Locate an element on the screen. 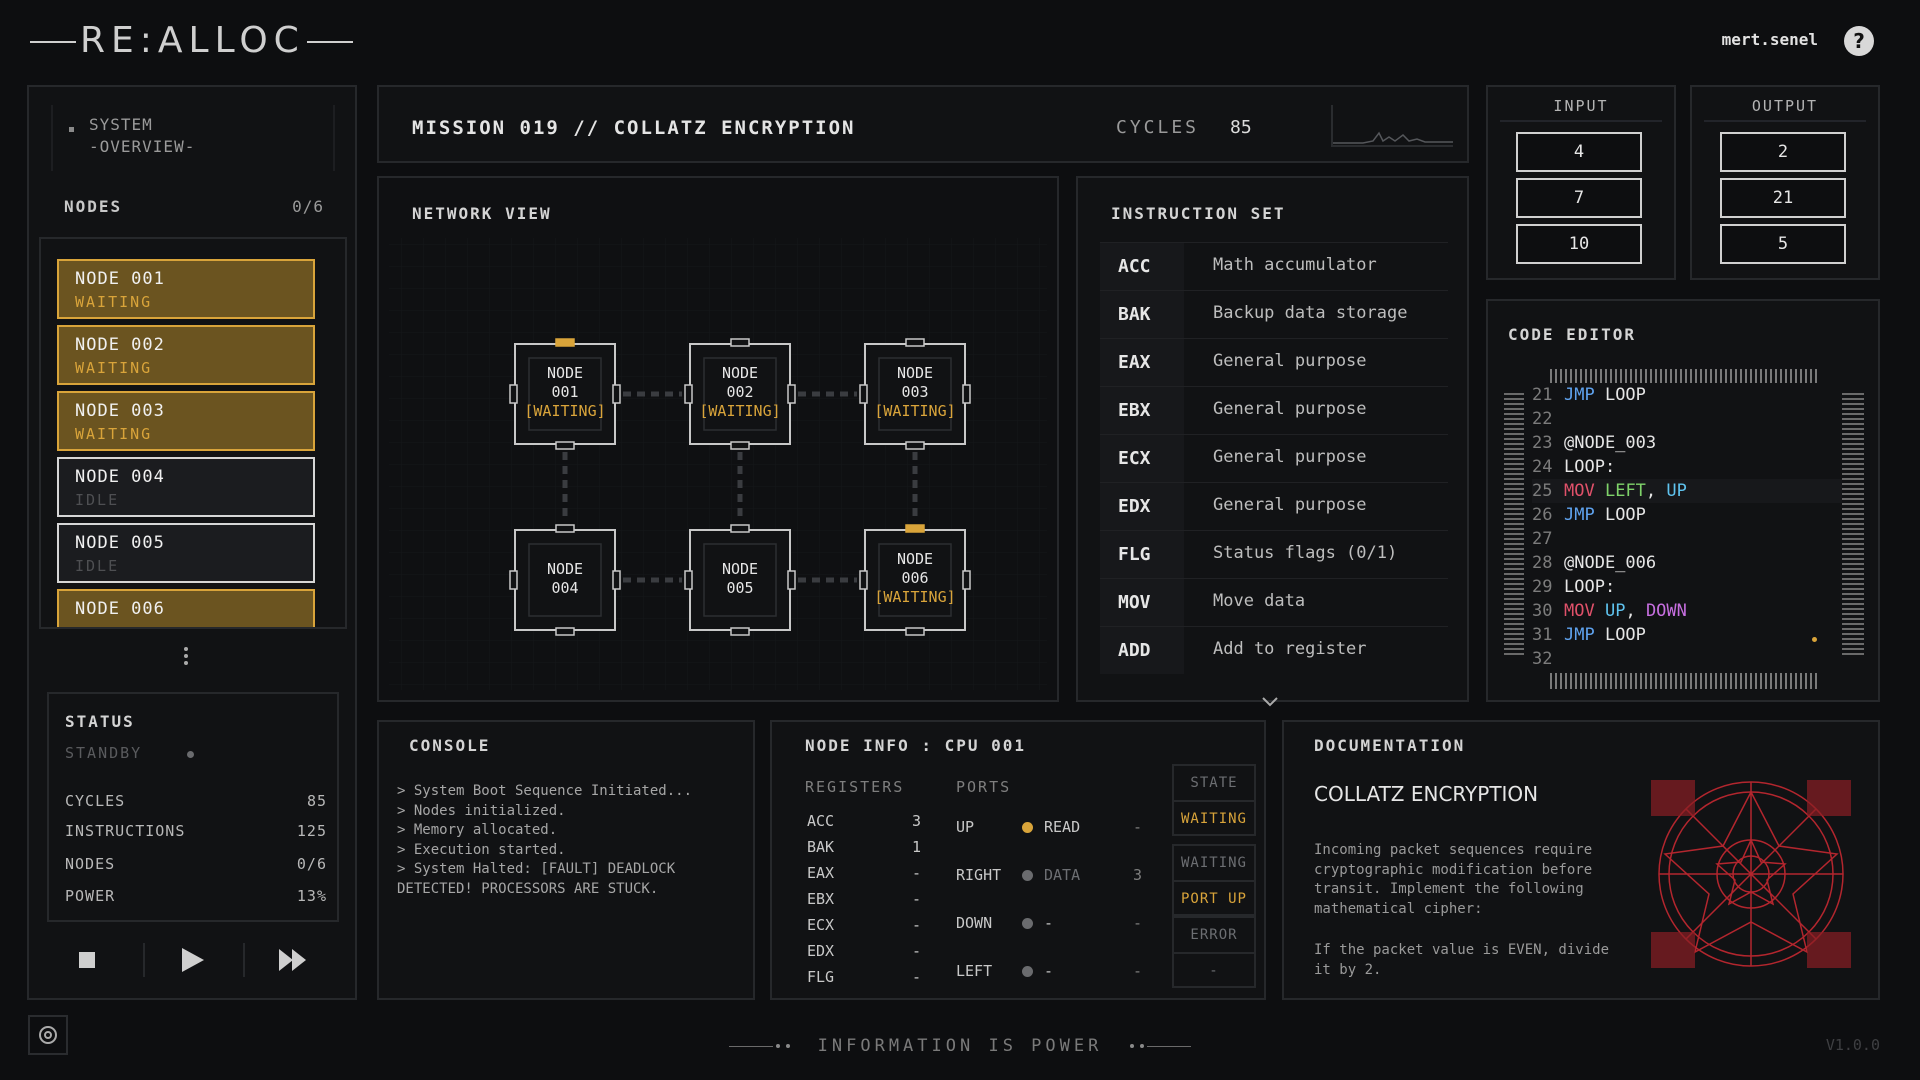 The image size is (1920, 1080). code-line: 27 is located at coordinates (1687, 539).